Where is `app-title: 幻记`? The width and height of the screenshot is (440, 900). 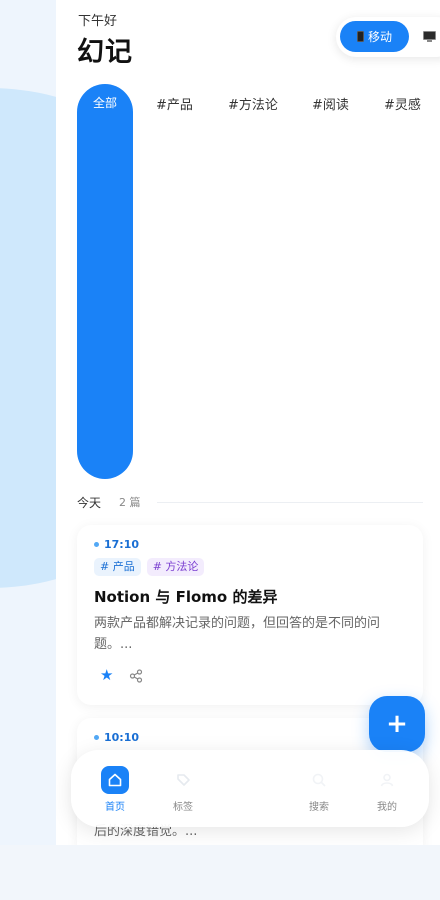 app-title: 幻记 is located at coordinates (105, 52).